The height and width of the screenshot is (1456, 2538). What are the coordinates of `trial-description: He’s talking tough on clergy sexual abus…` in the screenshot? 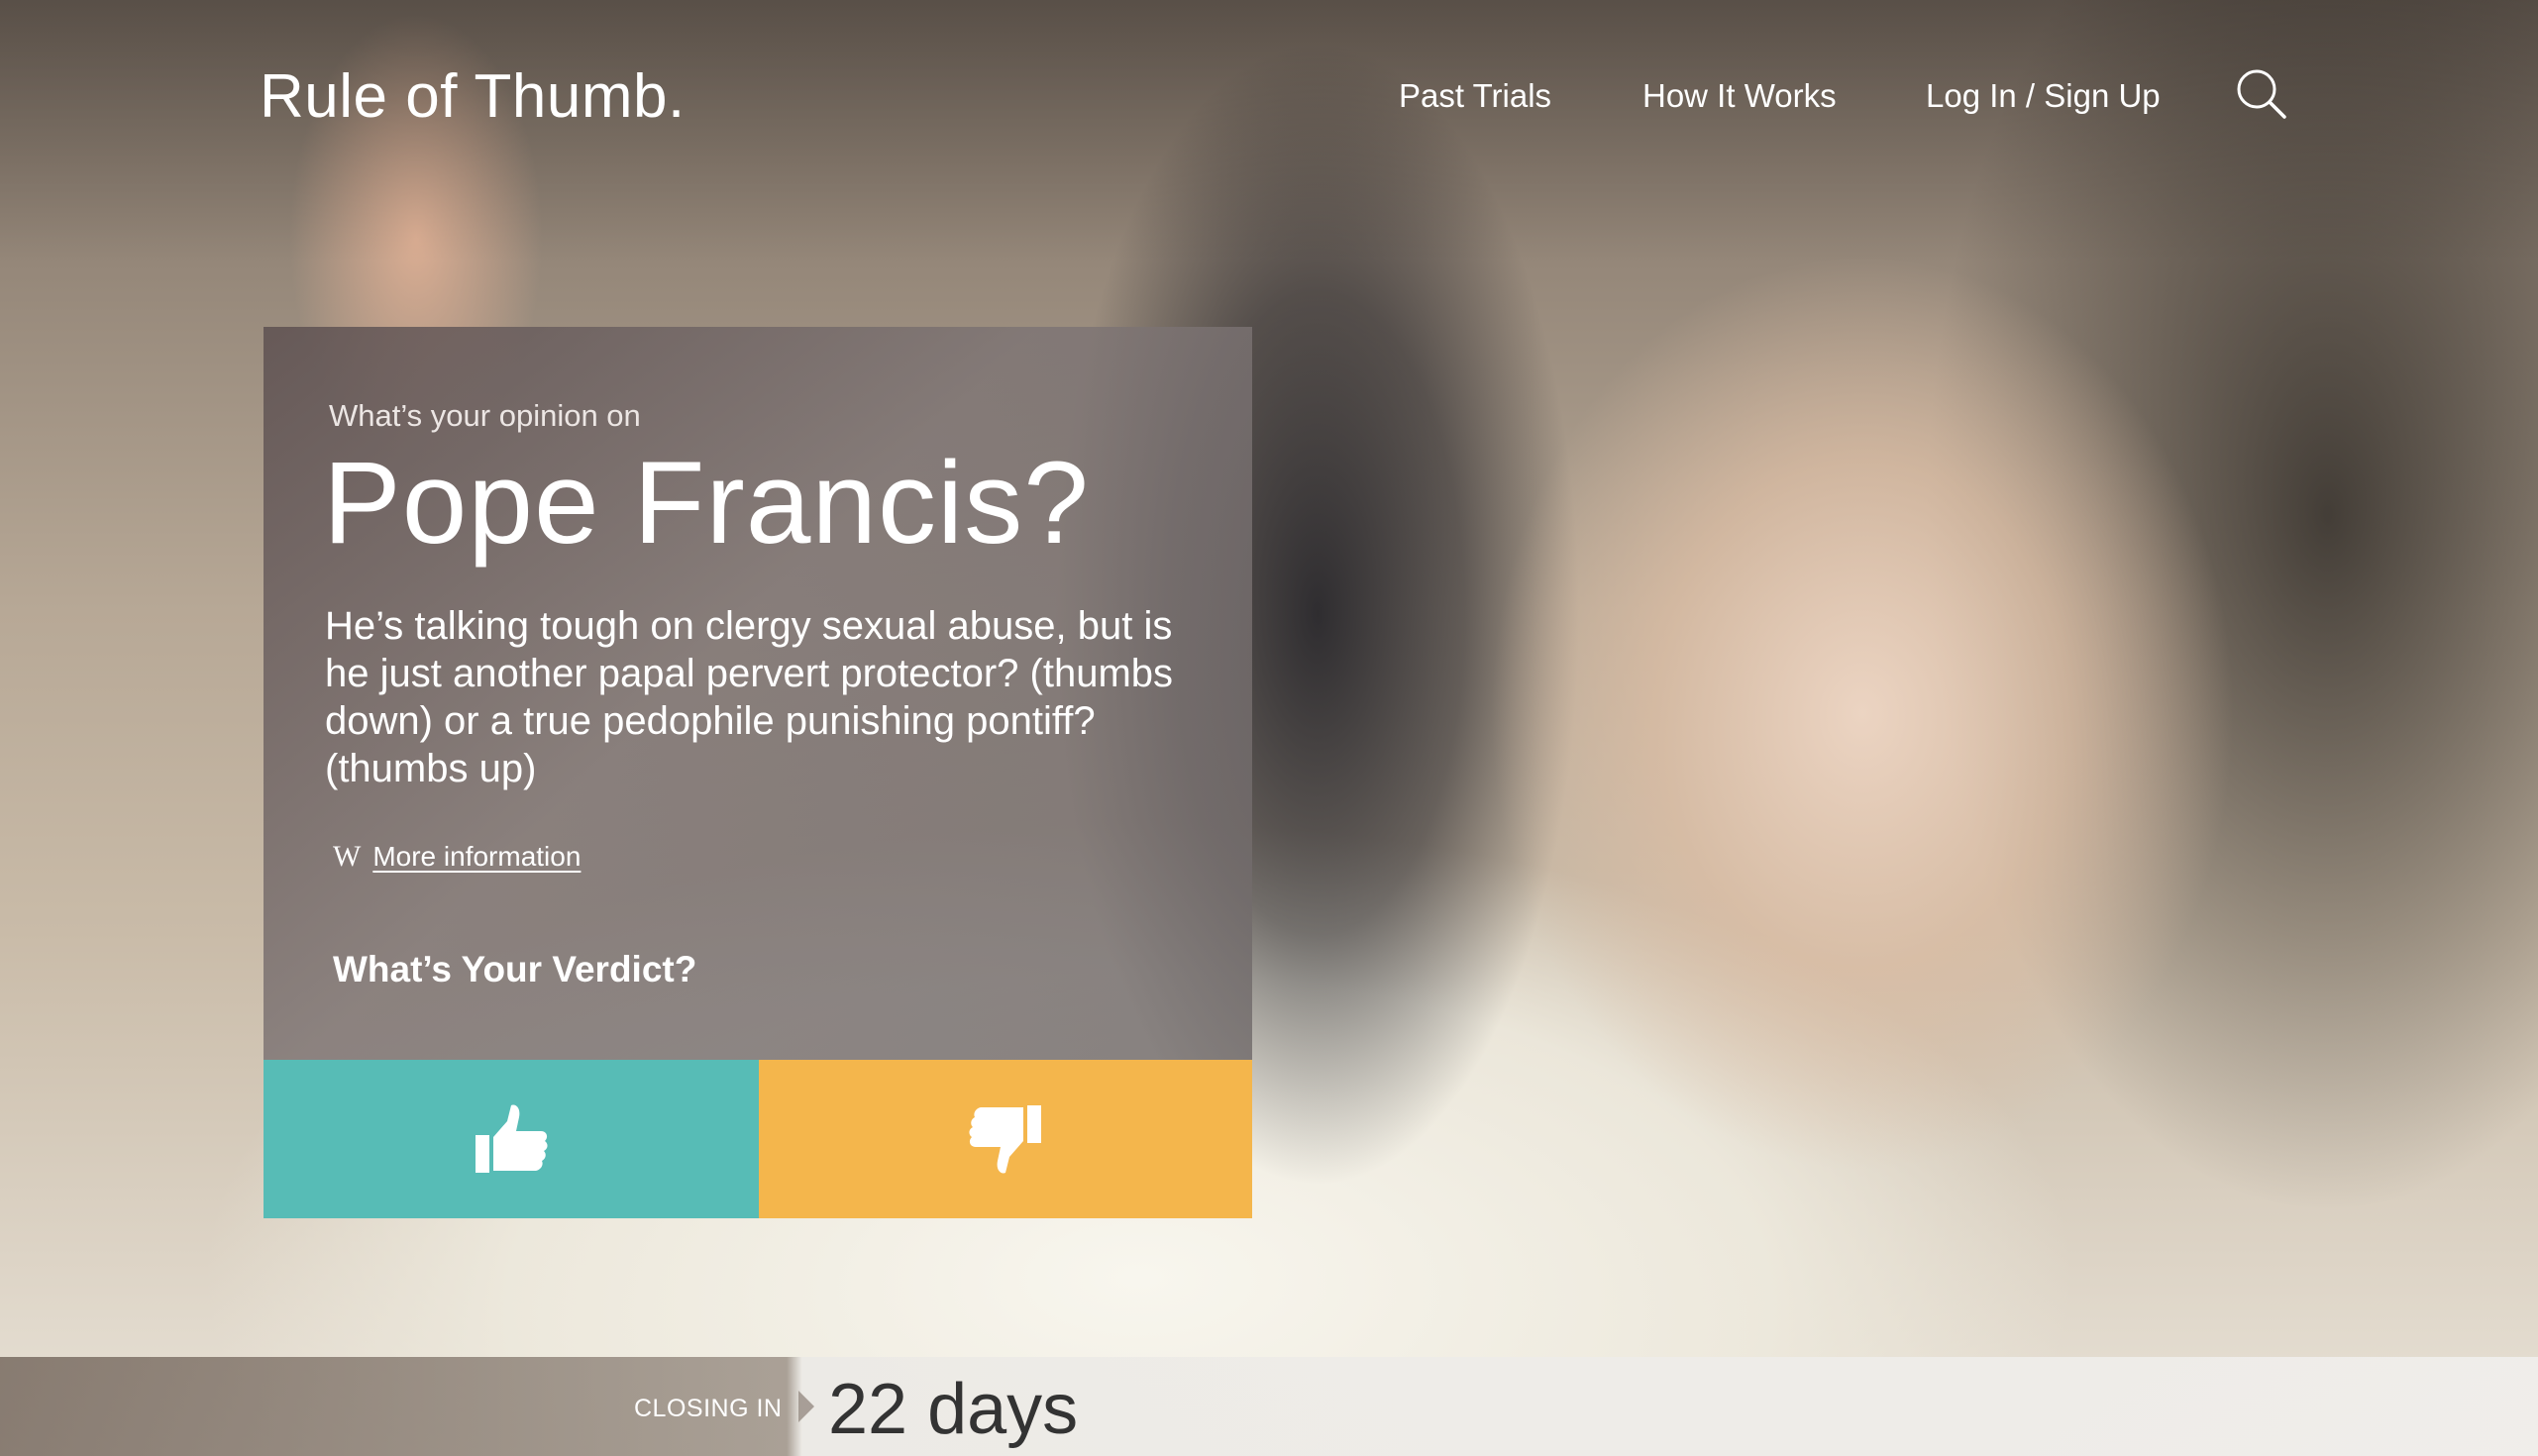 It's located at (749, 697).